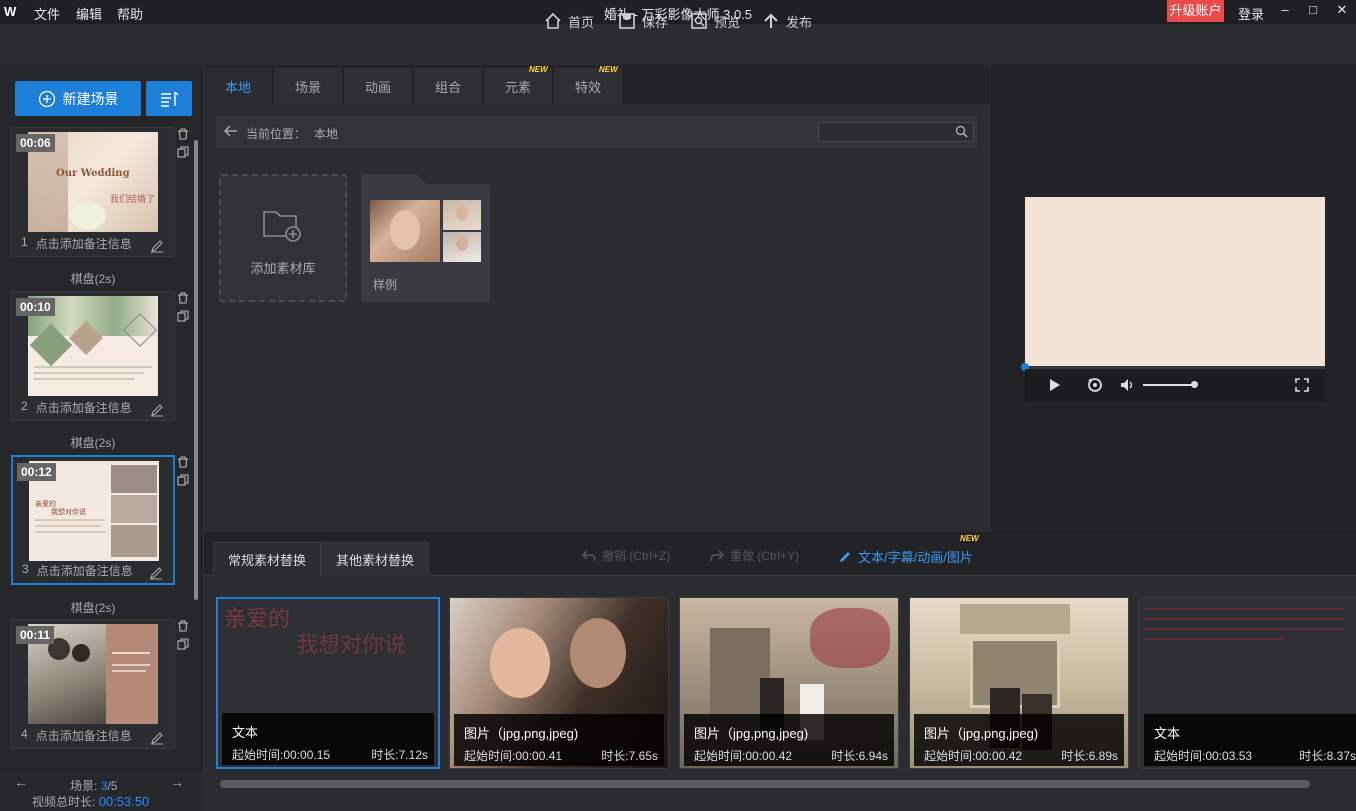 The height and width of the screenshot is (811, 1356). I want to click on redo-icon, so click(717, 555).